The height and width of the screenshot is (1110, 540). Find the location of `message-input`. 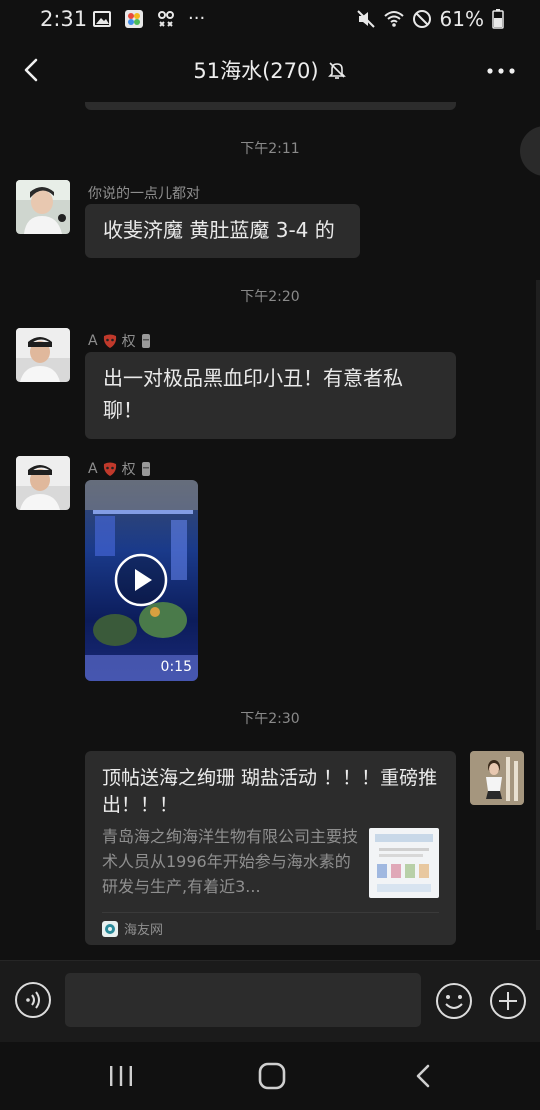

message-input is located at coordinates (243, 1000).